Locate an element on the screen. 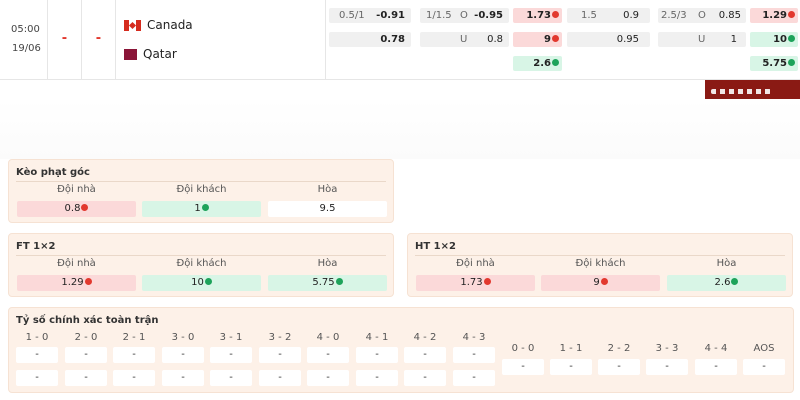  odds-ht-1x2-away: 10 is located at coordinates (774, 39).